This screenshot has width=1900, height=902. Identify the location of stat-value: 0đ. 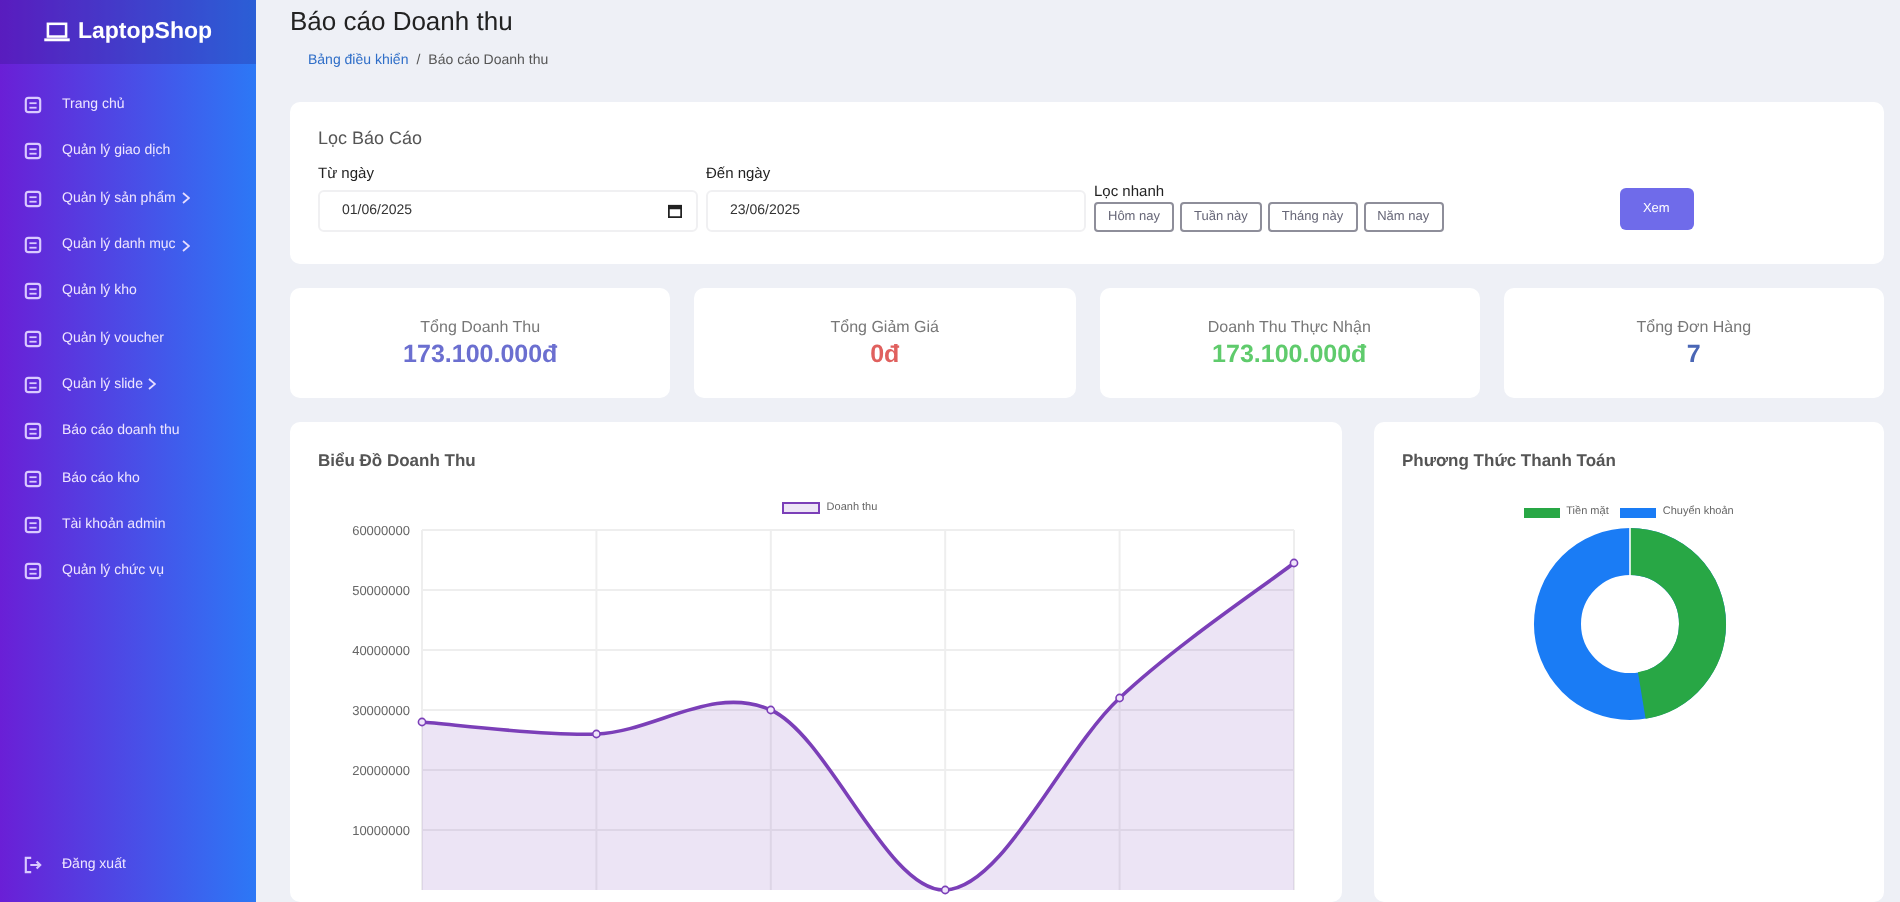
(885, 354).